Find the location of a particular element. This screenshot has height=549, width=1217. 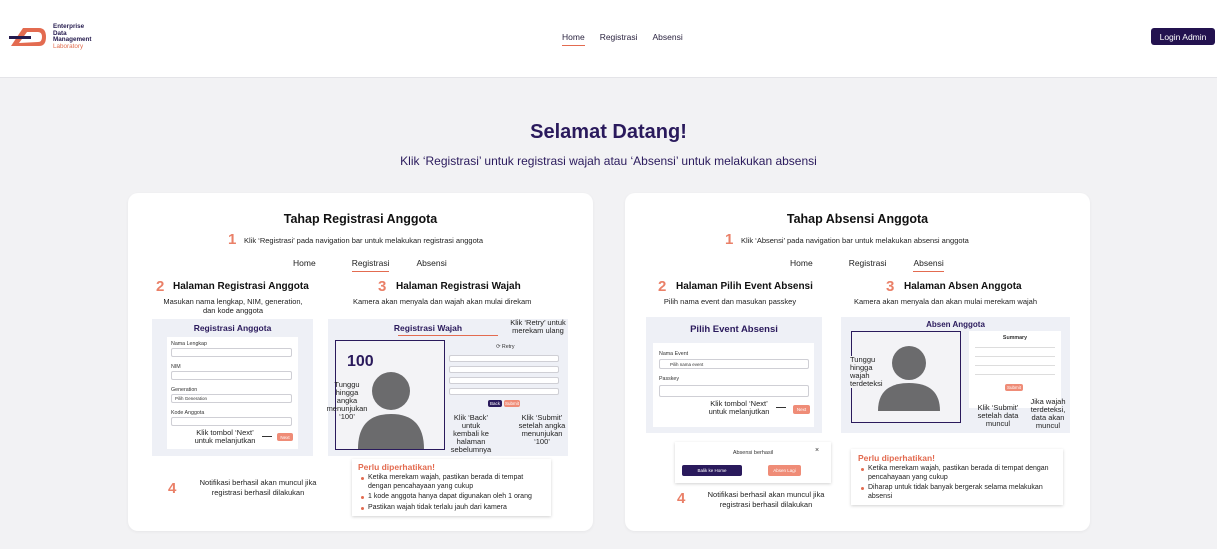

annotation-line: terdeteksi is located at coordinates (866, 383).